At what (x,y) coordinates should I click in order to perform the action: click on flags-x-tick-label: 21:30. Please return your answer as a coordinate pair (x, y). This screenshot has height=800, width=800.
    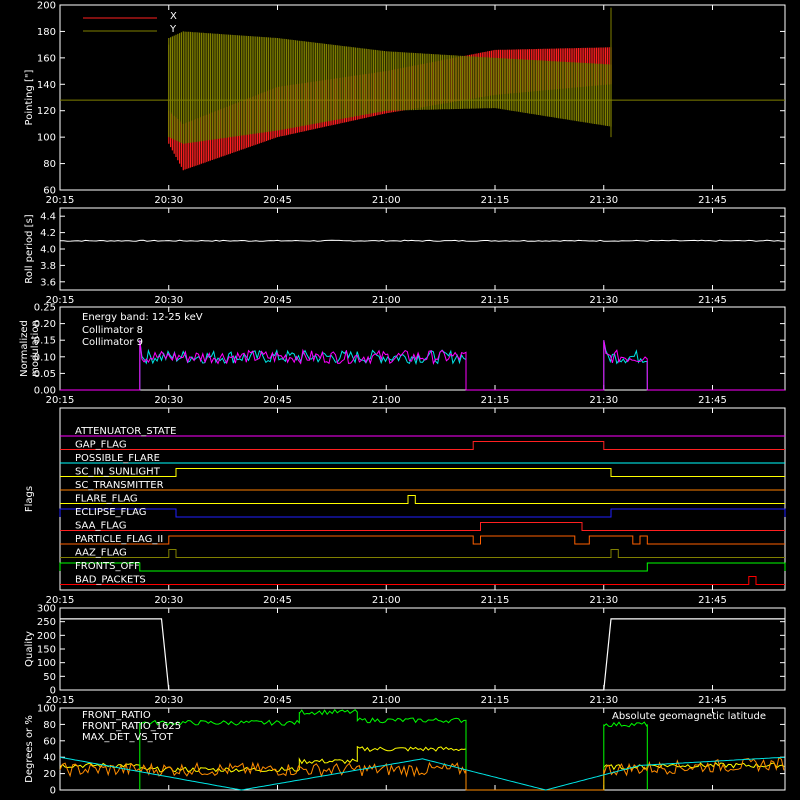
    Looking at the image, I should click on (603, 600).